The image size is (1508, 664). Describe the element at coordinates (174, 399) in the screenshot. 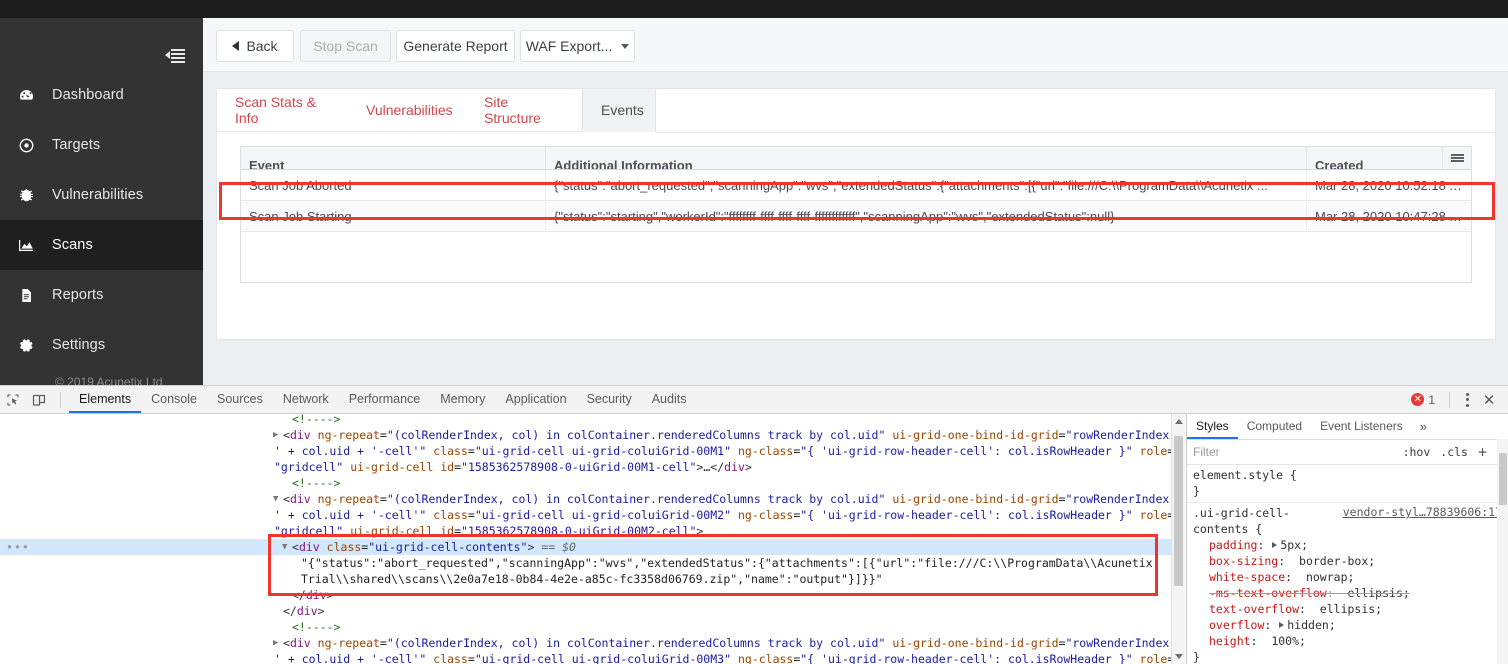

I see `tab-console: Console` at that location.